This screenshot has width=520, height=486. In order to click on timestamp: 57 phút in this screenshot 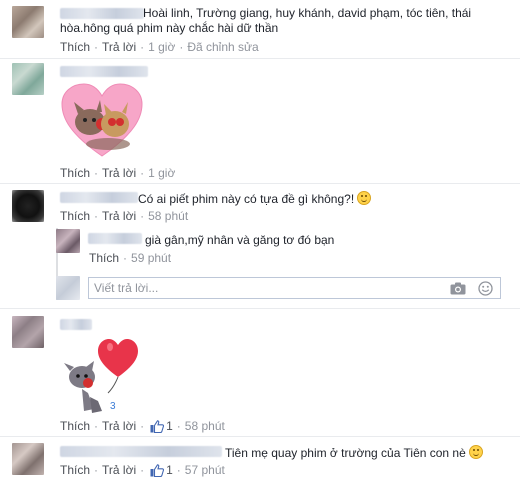, I will do `click(205, 470)`.